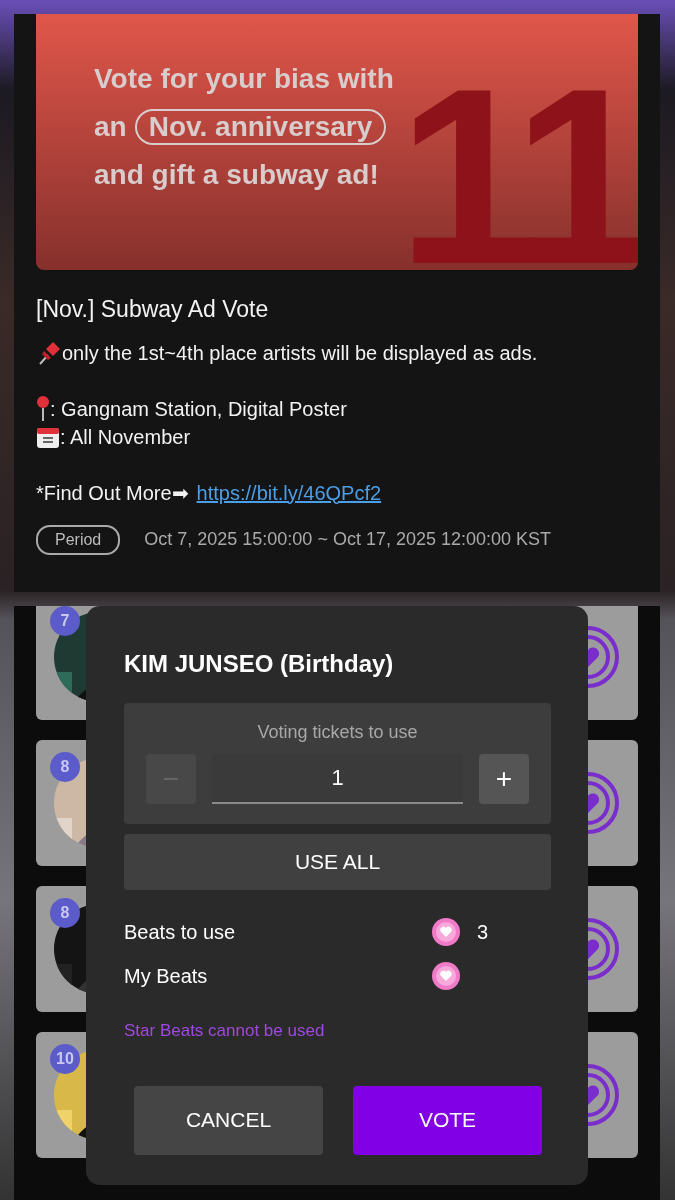 Image resolution: width=675 pixels, height=1200 pixels. I want to click on post-title: [Nov.] Subway Ad Vote, so click(153, 309).